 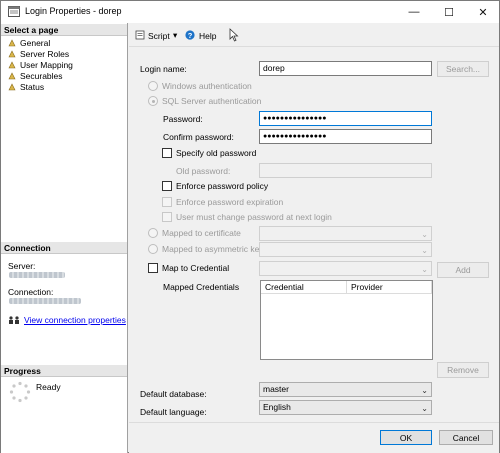 What do you see at coordinates (153, 249) in the screenshot?
I see `mapped-to-asymmetric-key-radio` at bounding box center [153, 249].